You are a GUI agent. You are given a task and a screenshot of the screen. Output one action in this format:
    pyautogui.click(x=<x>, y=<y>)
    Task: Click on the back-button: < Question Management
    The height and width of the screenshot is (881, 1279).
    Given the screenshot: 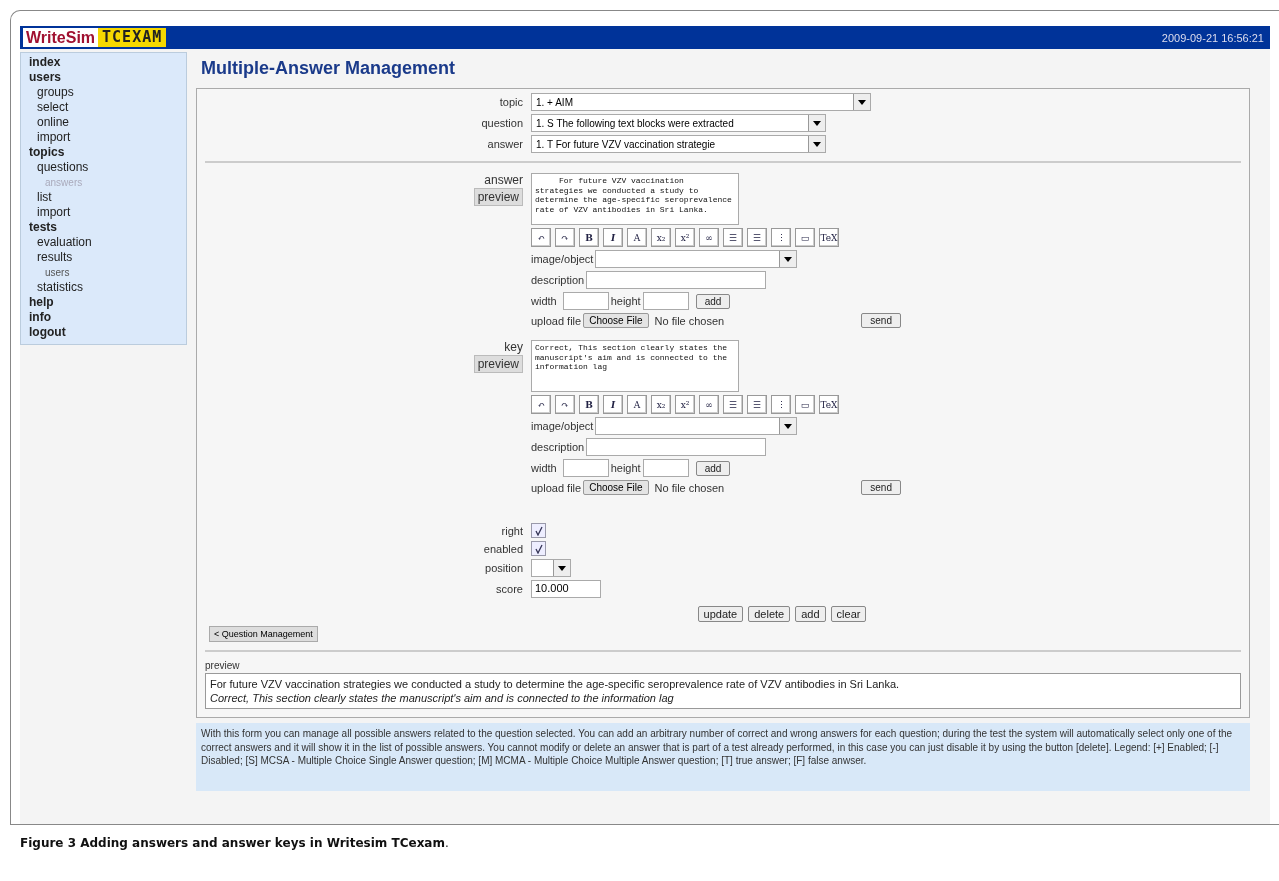 What is the action you would take?
    pyautogui.click(x=263, y=634)
    